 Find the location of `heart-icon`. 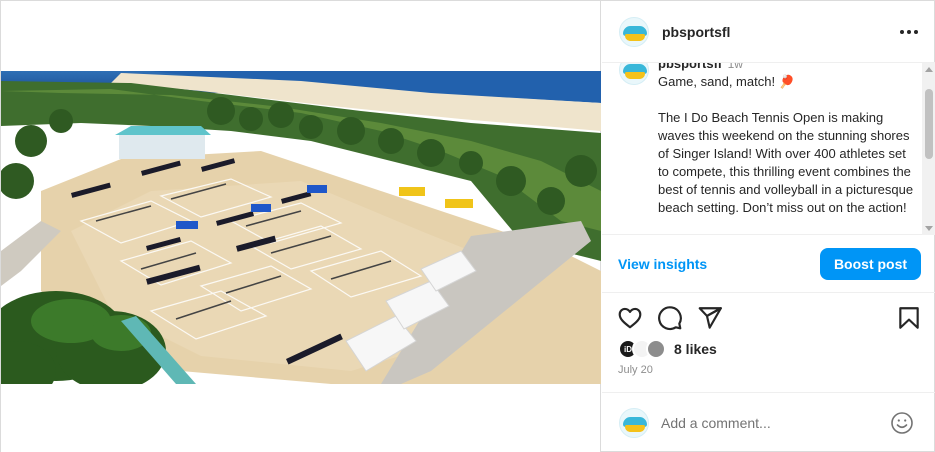

heart-icon is located at coordinates (630, 318).